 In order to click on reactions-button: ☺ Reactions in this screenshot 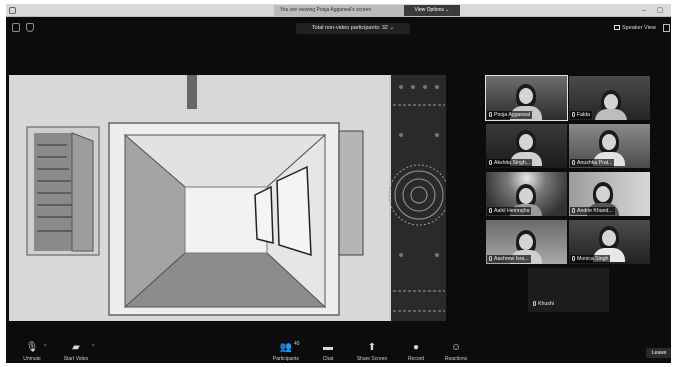, I will do `click(456, 351)`.